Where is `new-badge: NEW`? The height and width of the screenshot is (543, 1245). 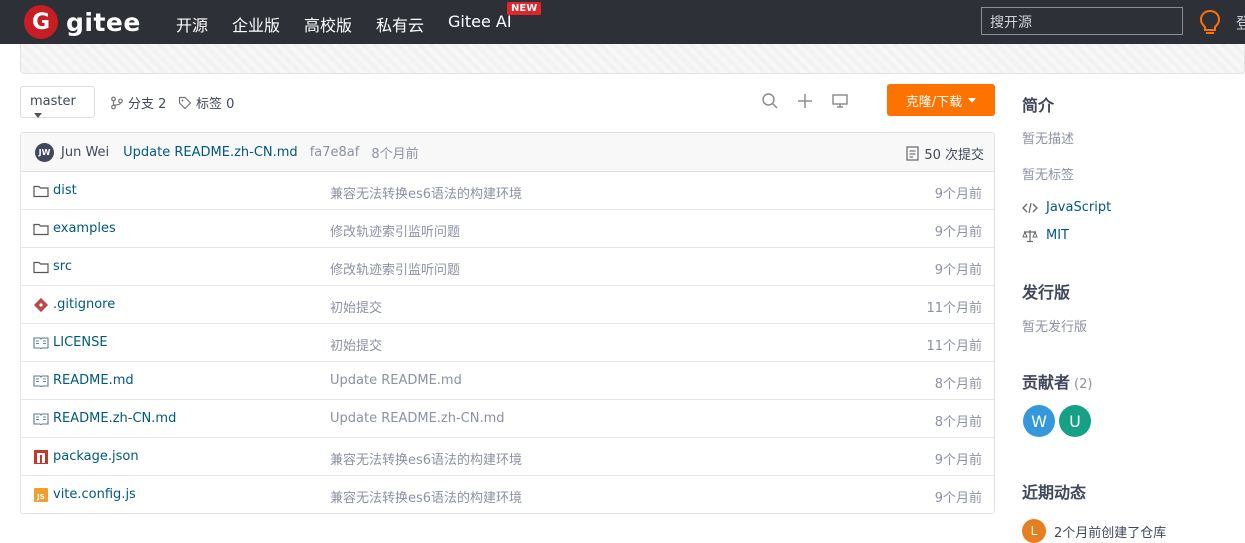
new-badge: NEW is located at coordinates (524, 8).